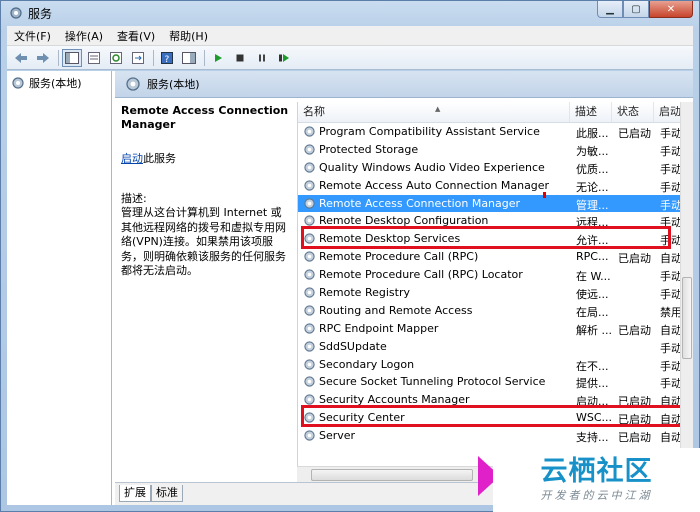 Image resolution: width=700 pixels, height=512 pixels. Describe the element at coordinates (21, 58) in the screenshot. I see `back-button` at that location.